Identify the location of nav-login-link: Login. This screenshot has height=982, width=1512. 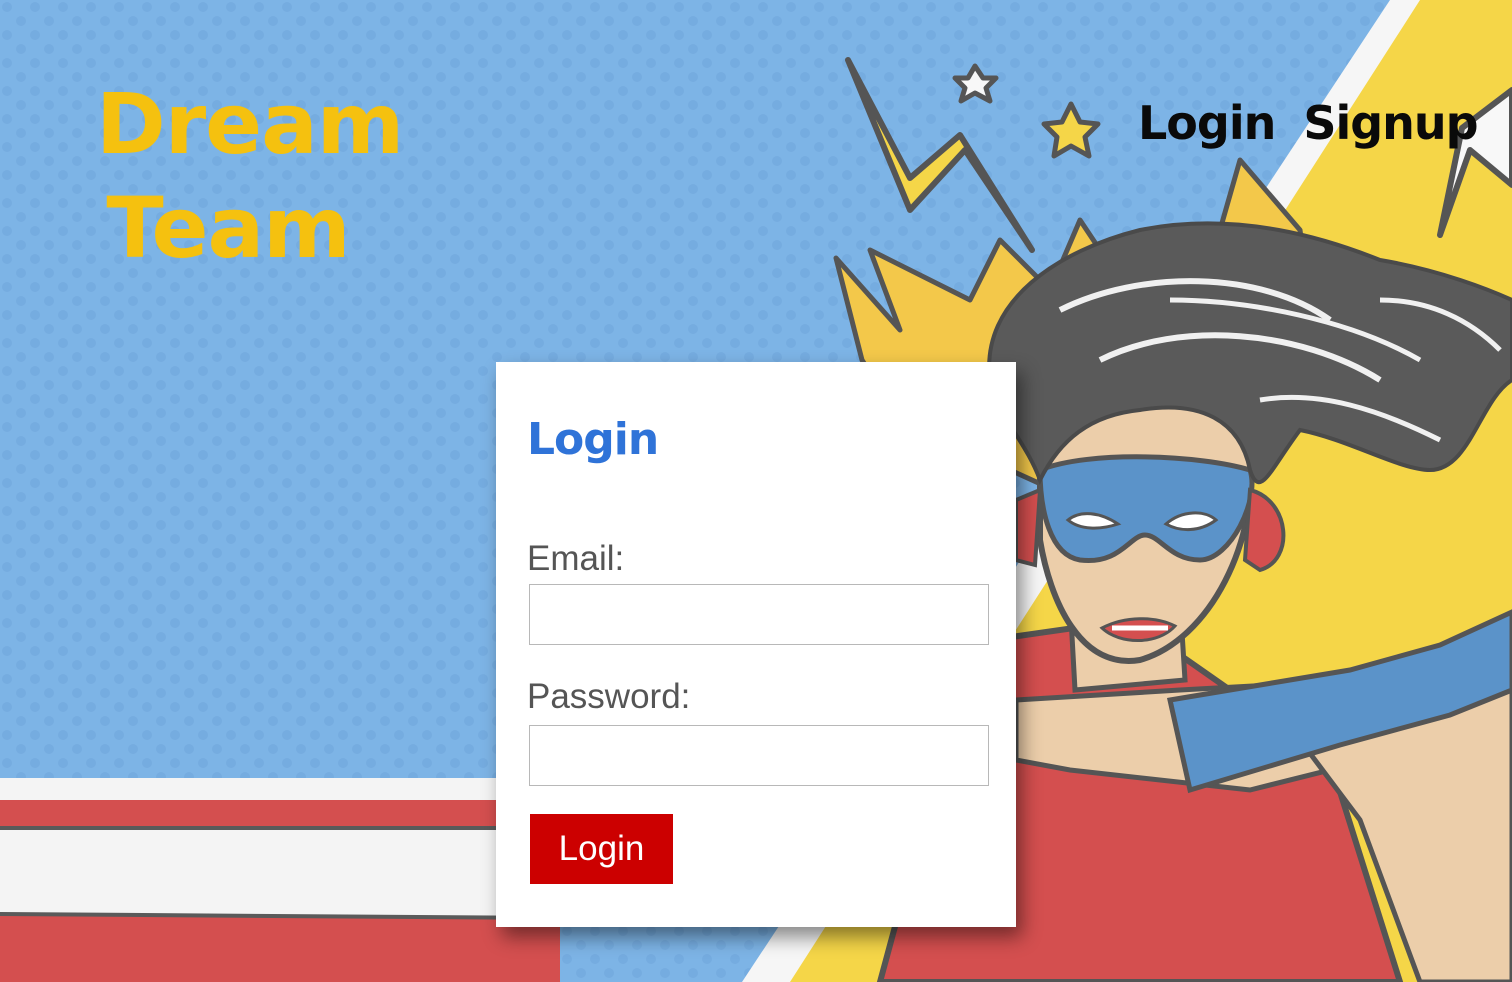
(1207, 123).